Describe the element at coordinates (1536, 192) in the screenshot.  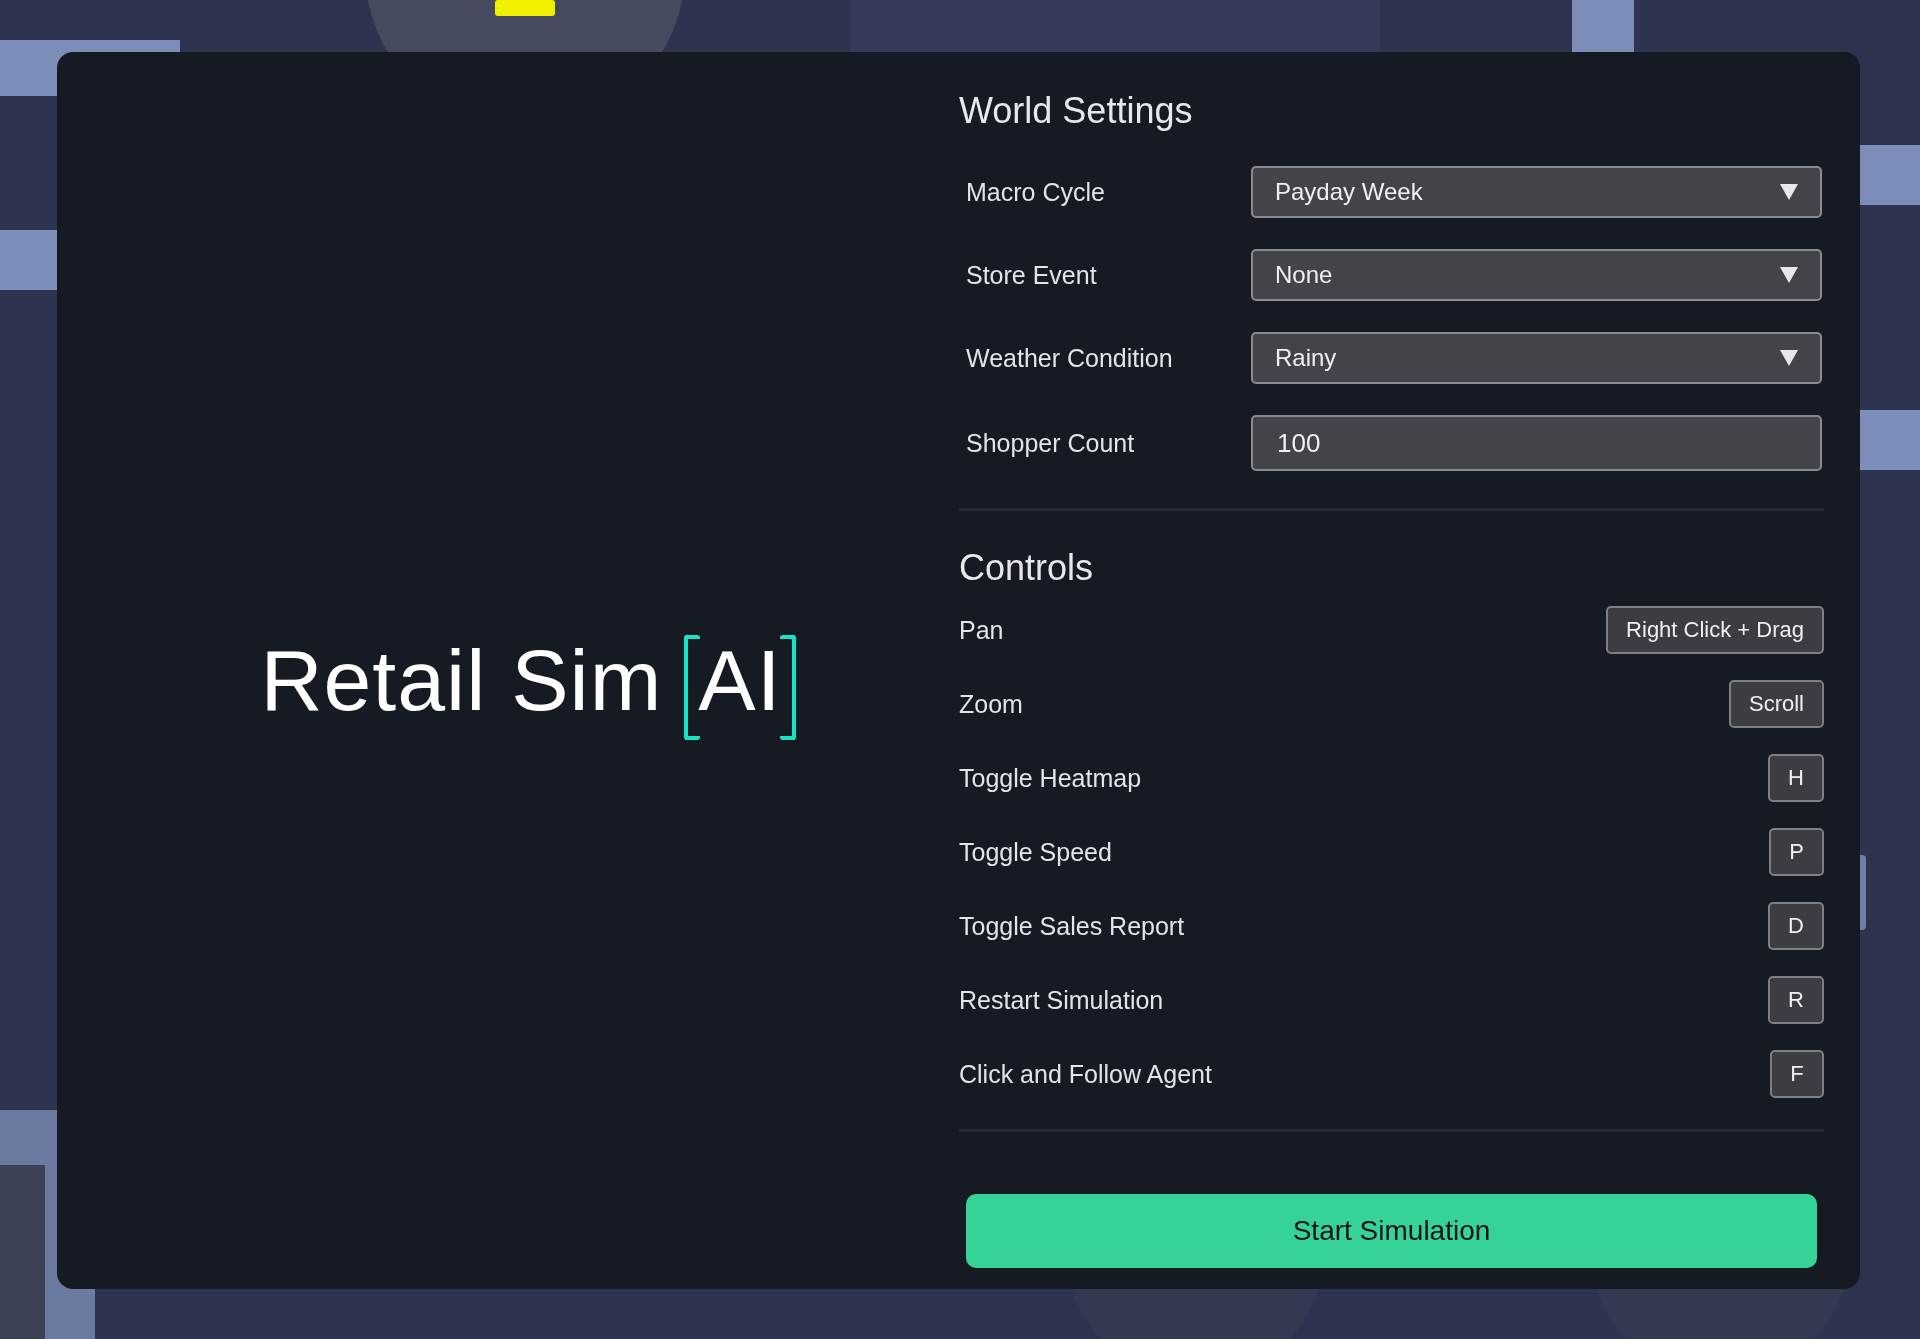
I see `dropdown: Payday Week` at that location.